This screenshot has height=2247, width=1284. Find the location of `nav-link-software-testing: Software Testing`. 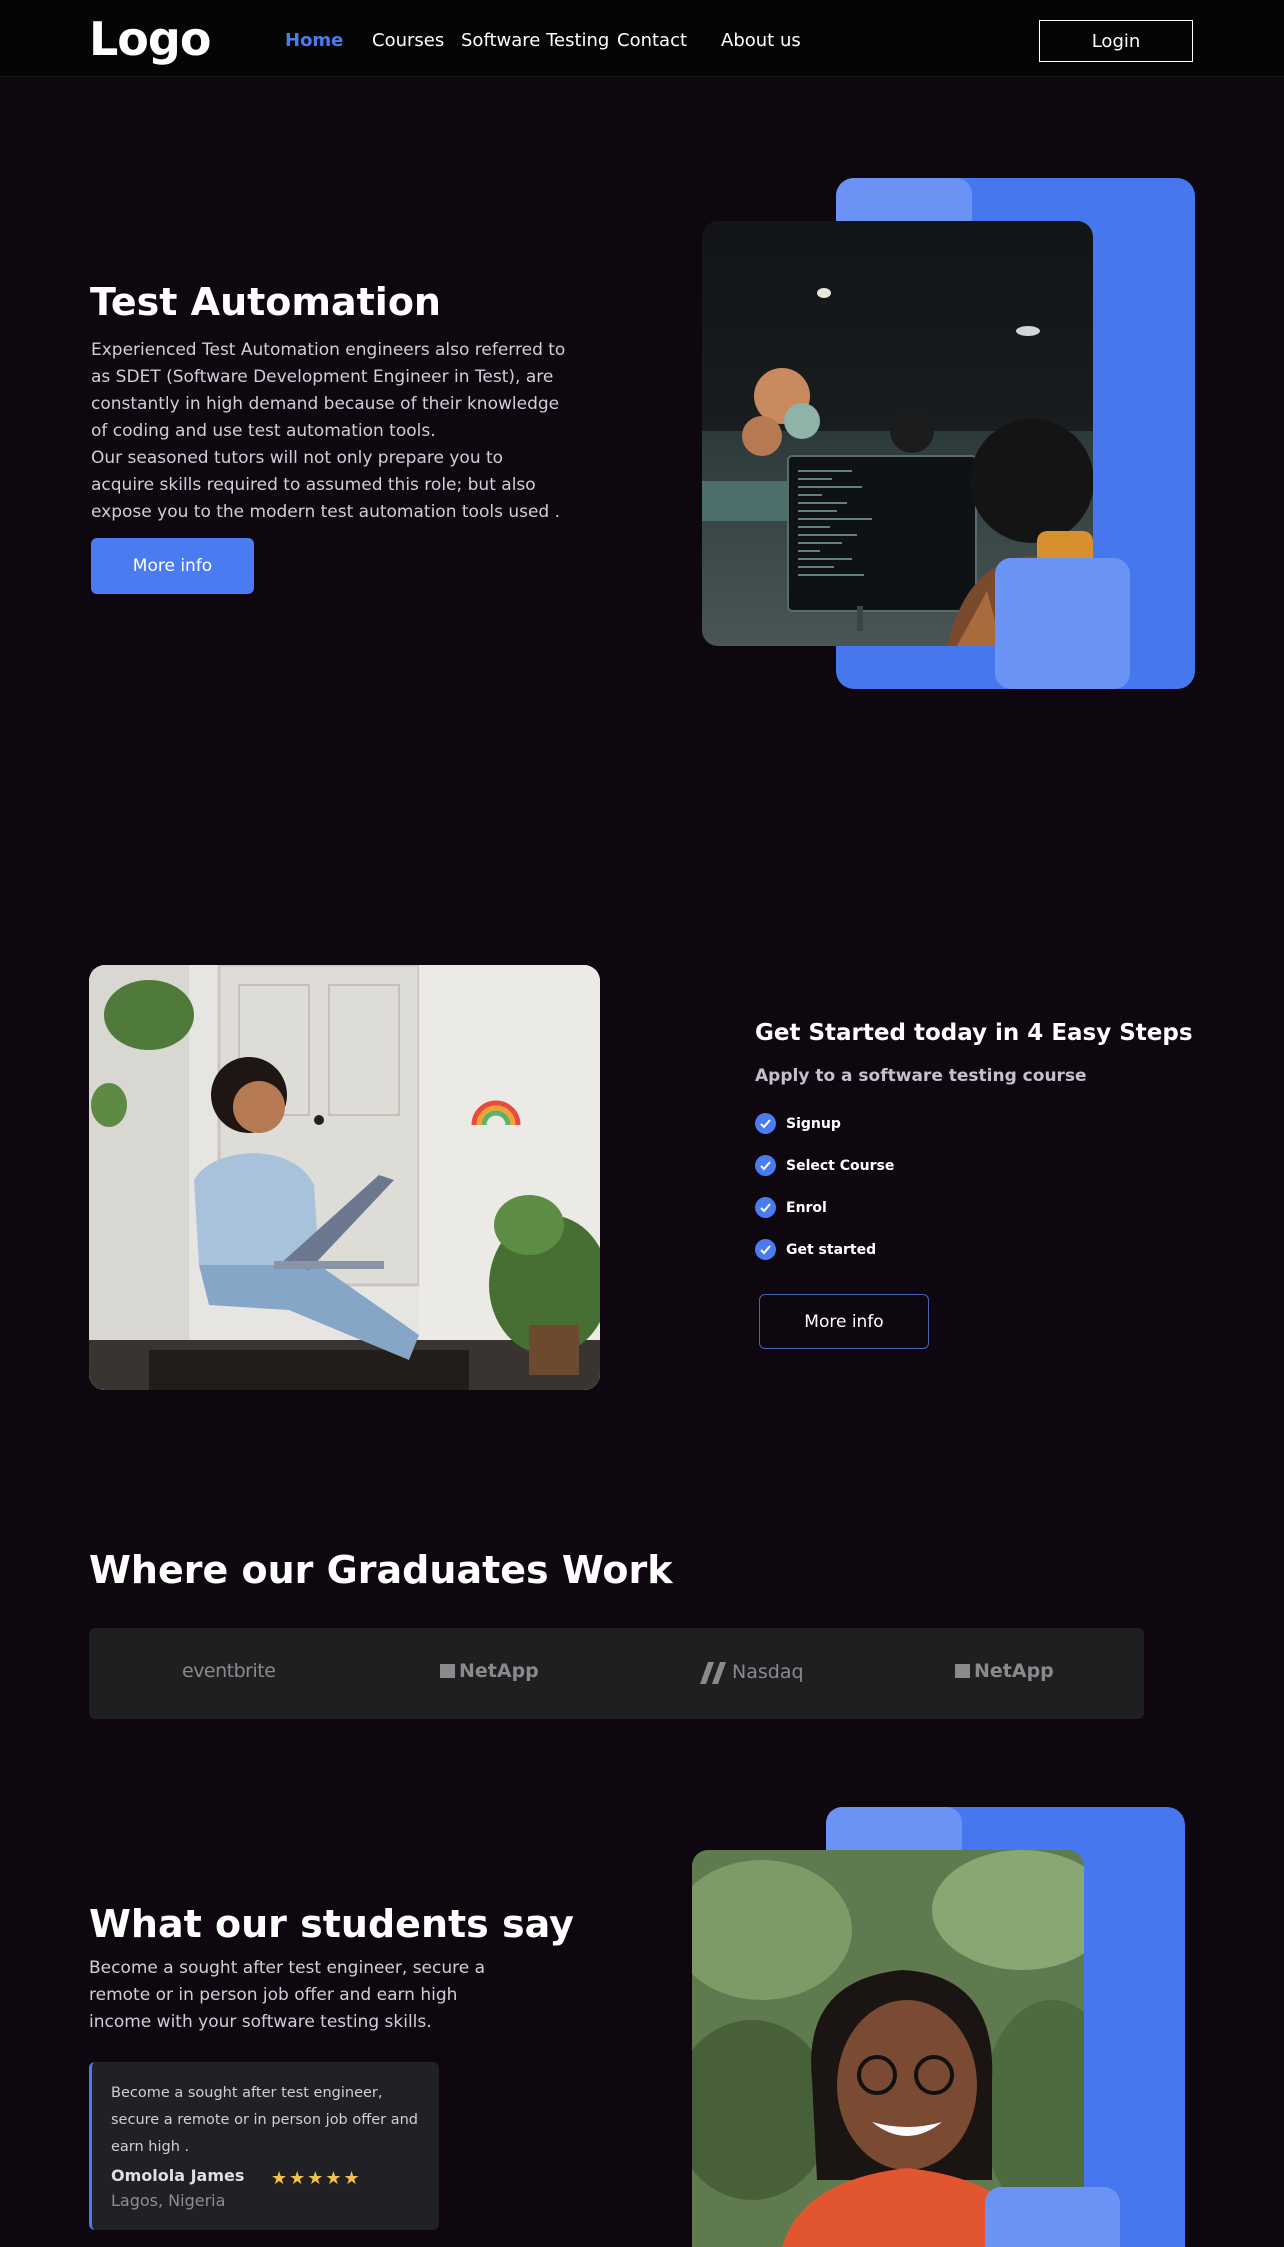

nav-link-software-testing: Software Testing is located at coordinates (535, 40).